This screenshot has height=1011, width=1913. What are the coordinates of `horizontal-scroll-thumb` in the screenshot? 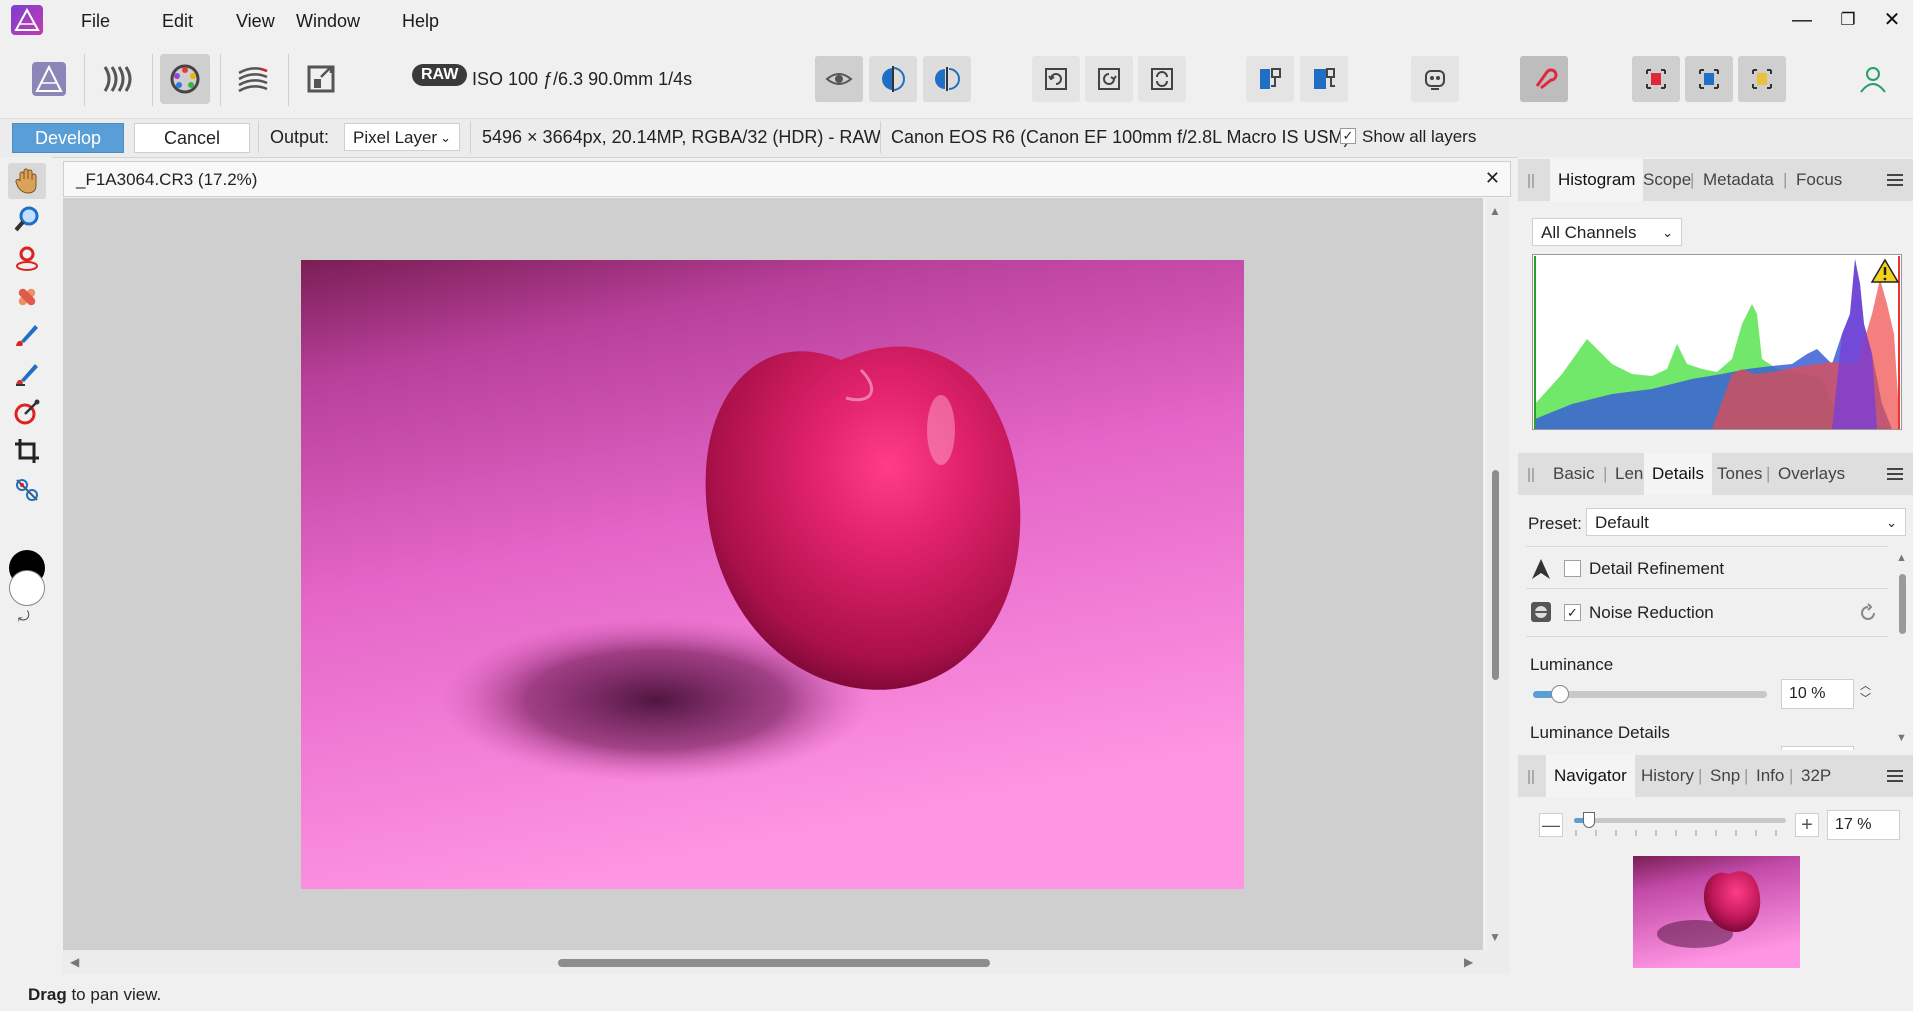 It's located at (774, 963).